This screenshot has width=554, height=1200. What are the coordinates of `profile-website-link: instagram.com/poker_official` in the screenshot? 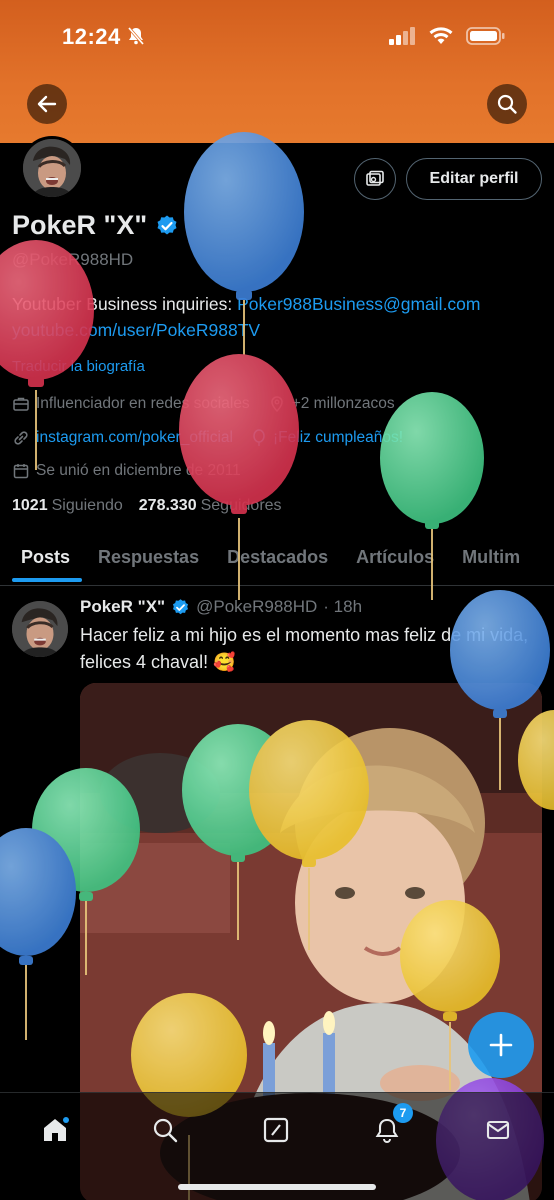 It's located at (134, 438).